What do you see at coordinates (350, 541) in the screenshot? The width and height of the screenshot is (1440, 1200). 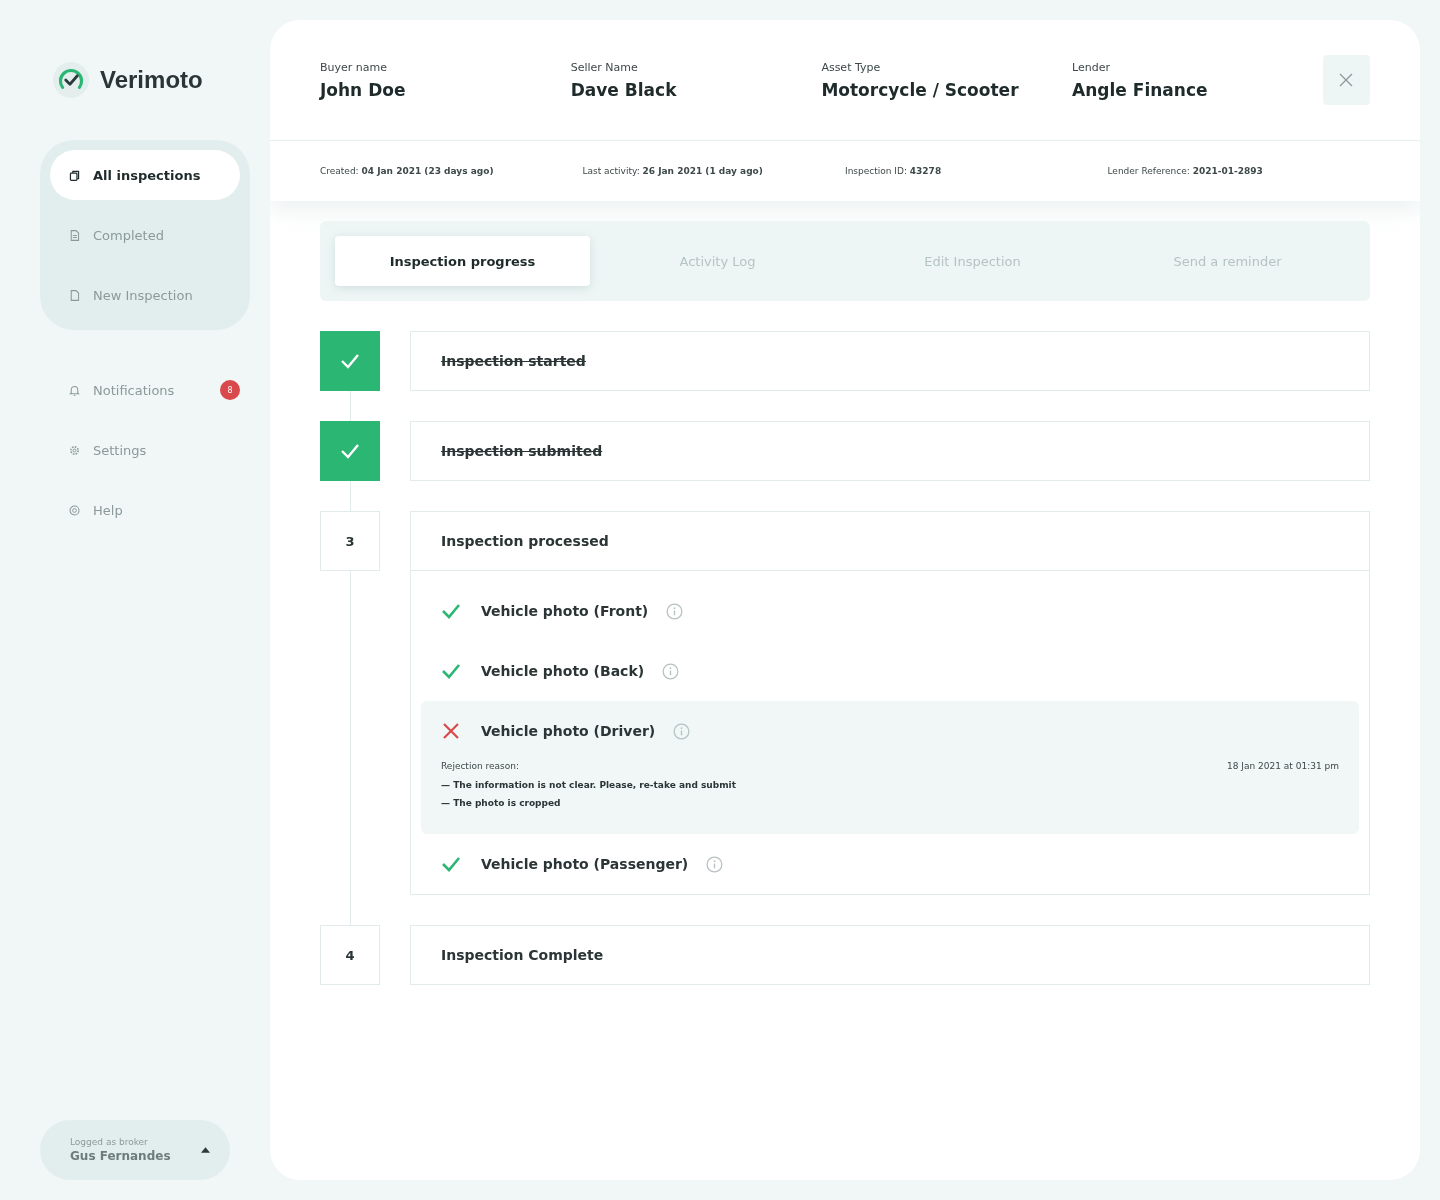 I see `step-number: 3` at bounding box center [350, 541].